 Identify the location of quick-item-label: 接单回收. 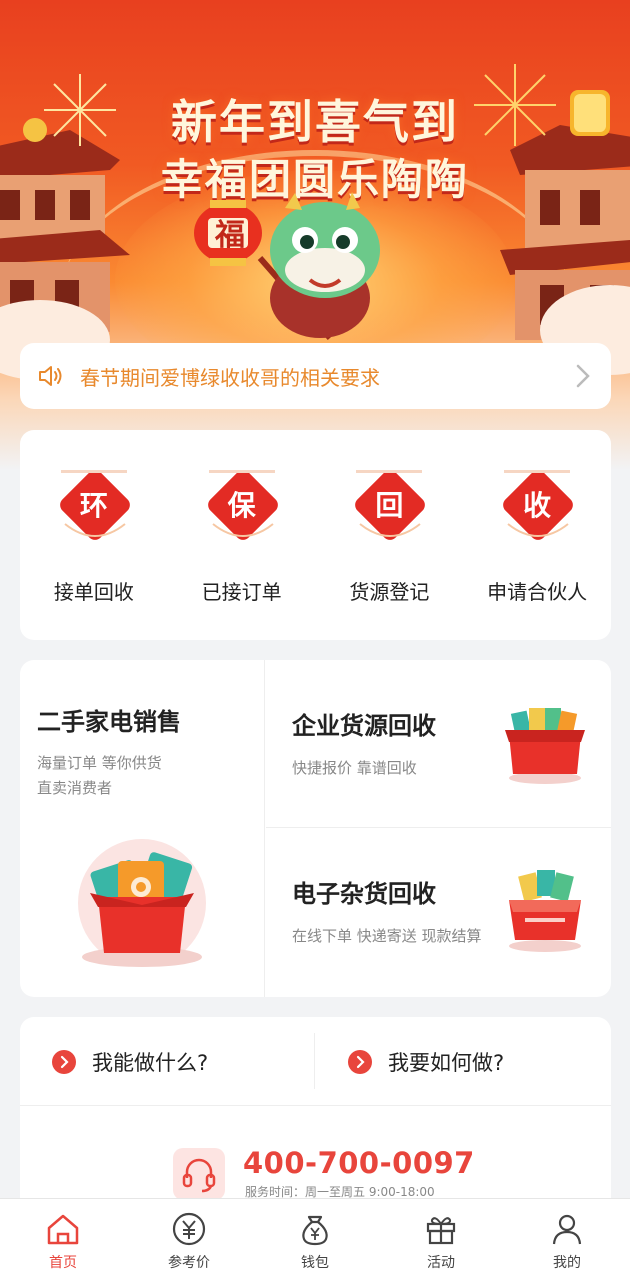
(93, 592).